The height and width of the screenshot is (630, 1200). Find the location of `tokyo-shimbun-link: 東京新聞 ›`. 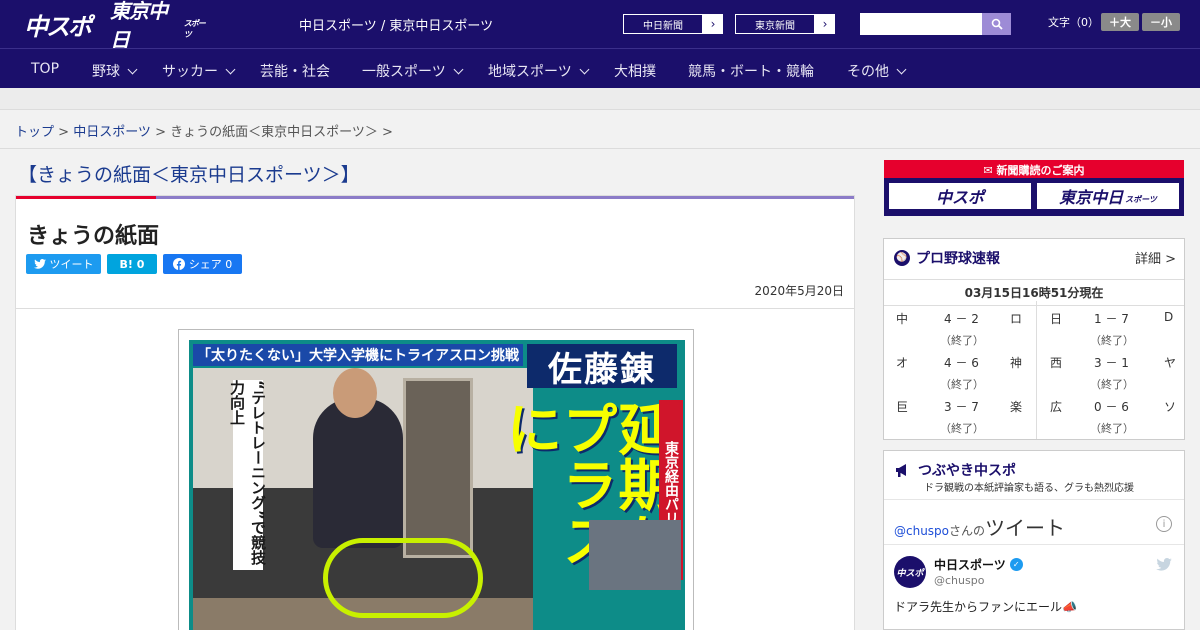

tokyo-shimbun-link: 東京新聞 › is located at coordinates (785, 24).